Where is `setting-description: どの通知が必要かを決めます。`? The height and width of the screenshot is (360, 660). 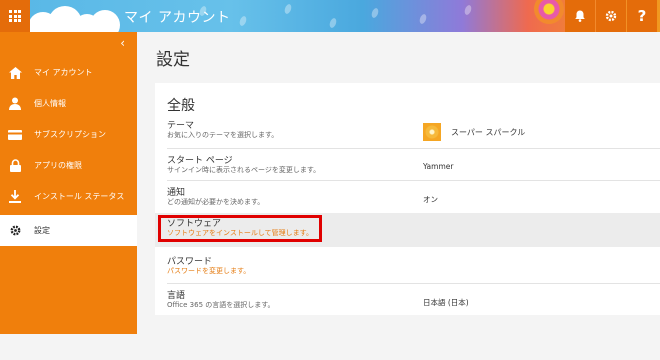 setting-description: どの通知が必要かを決めます。 is located at coordinates (216, 202).